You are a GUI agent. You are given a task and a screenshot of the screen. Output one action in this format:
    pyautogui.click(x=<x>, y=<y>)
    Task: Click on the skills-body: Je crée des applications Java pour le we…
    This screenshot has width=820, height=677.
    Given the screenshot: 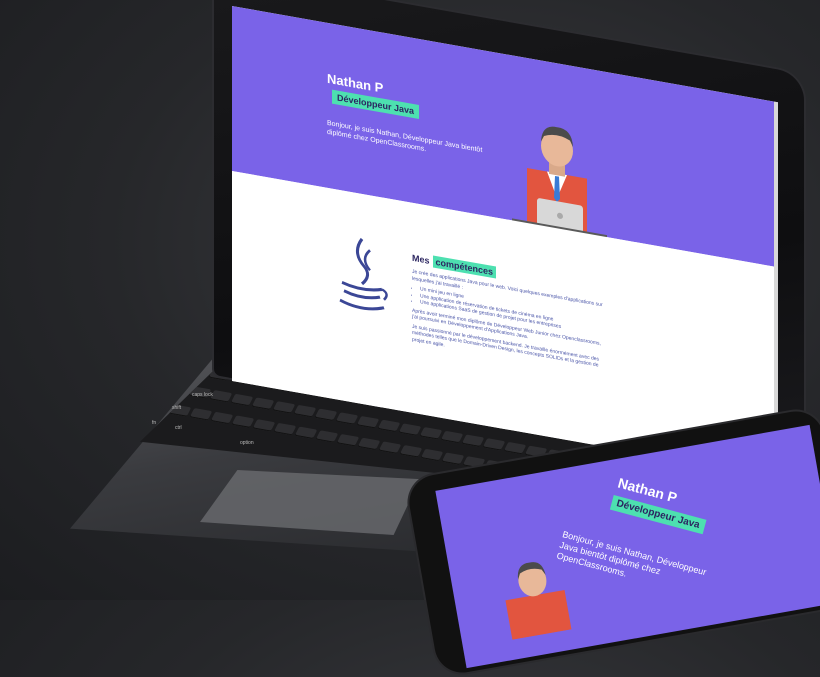 What is the action you would take?
    pyautogui.click(x=509, y=324)
    